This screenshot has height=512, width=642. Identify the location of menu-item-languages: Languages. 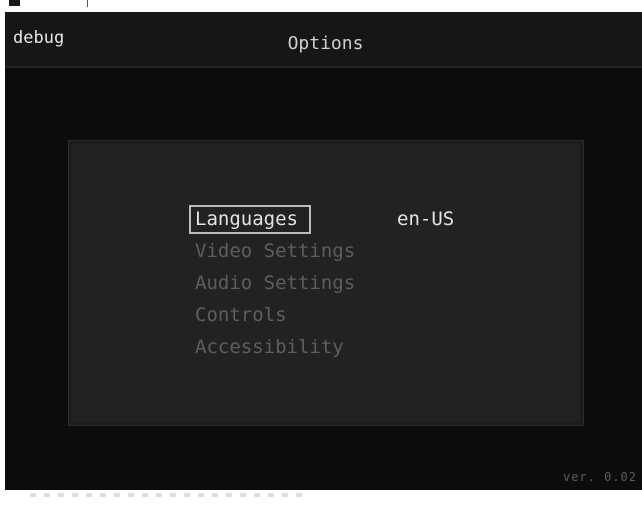
(246, 219).